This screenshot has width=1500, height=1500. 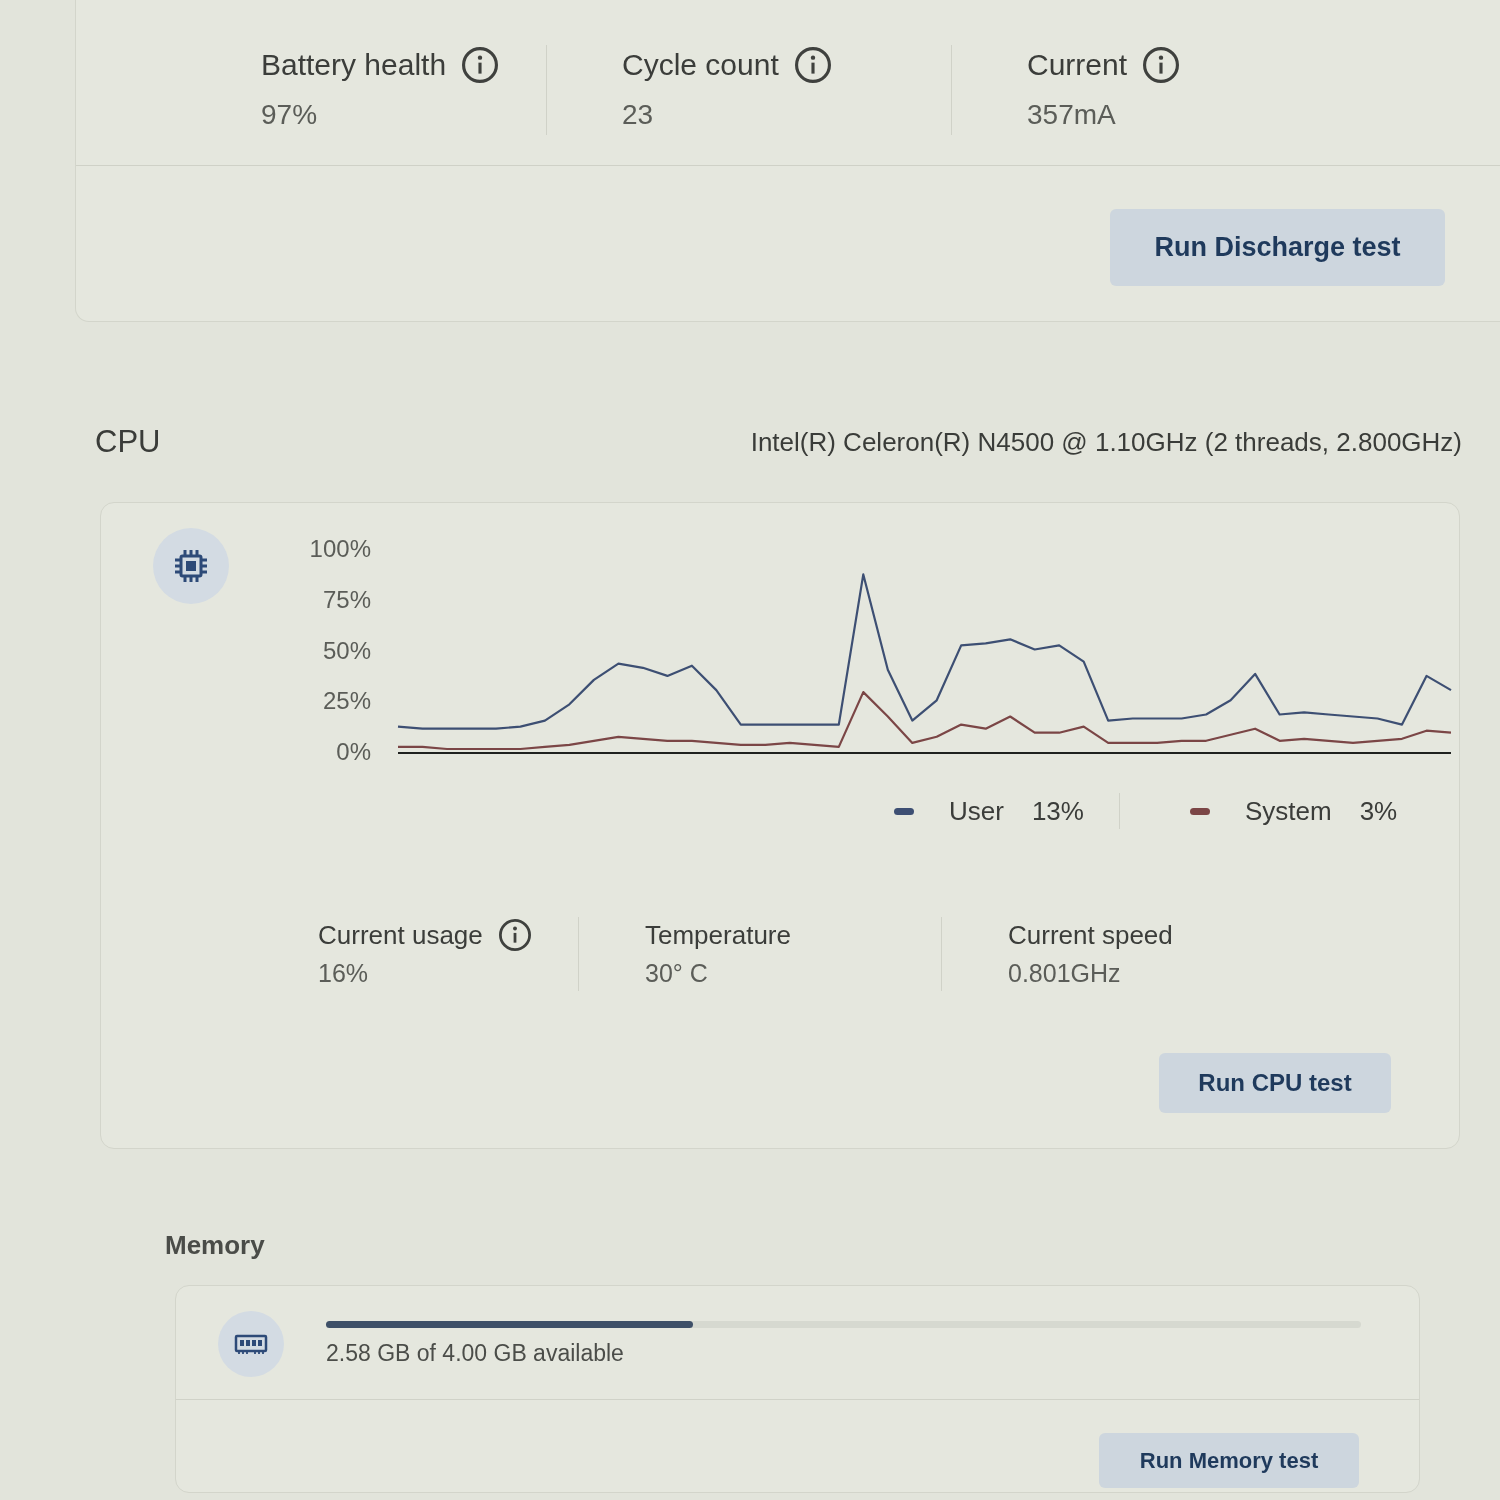 What do you see at coordinates (718, 935) in the screenshot?
I see `stat-label: Temperature` at bounding box center [718, 935].